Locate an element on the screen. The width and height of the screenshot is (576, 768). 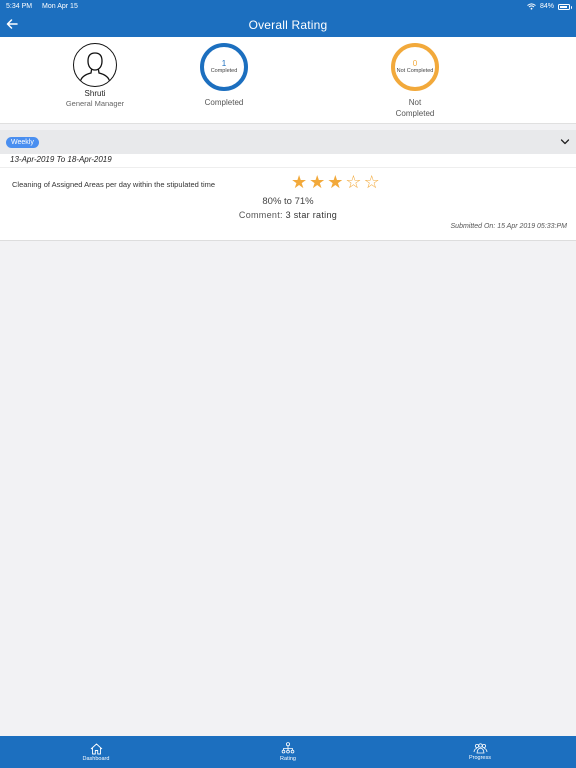
period-badge: Weekly is located at coordinates (22, 142).